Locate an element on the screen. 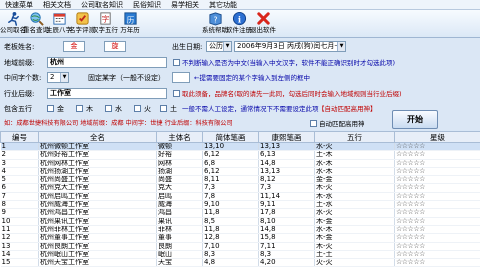 The image size is (480, 270). cell-simplified-strokes: 12,8 is located at coordinates (230, 238).